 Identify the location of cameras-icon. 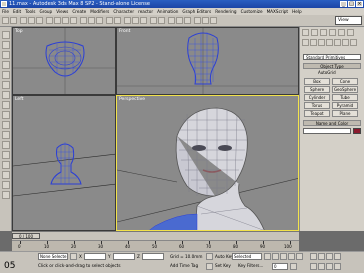
(329, 42).